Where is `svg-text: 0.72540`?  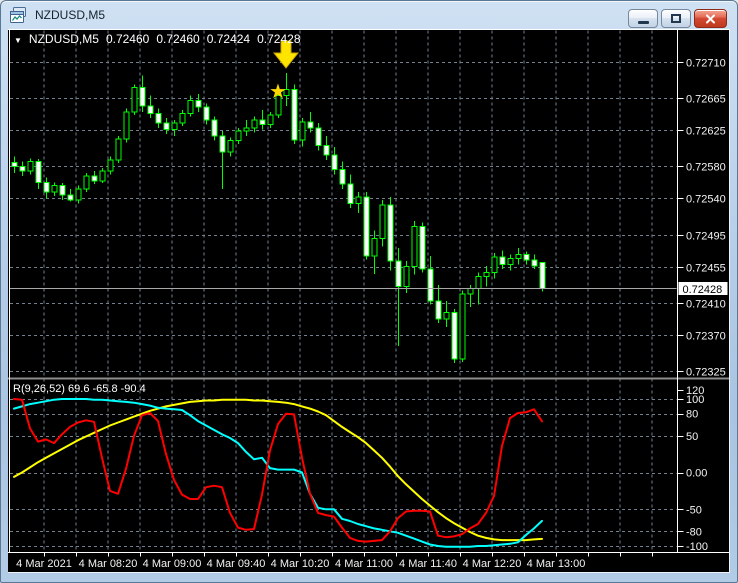
svg-text: 0.72540 is located at coordinates (706, 200).